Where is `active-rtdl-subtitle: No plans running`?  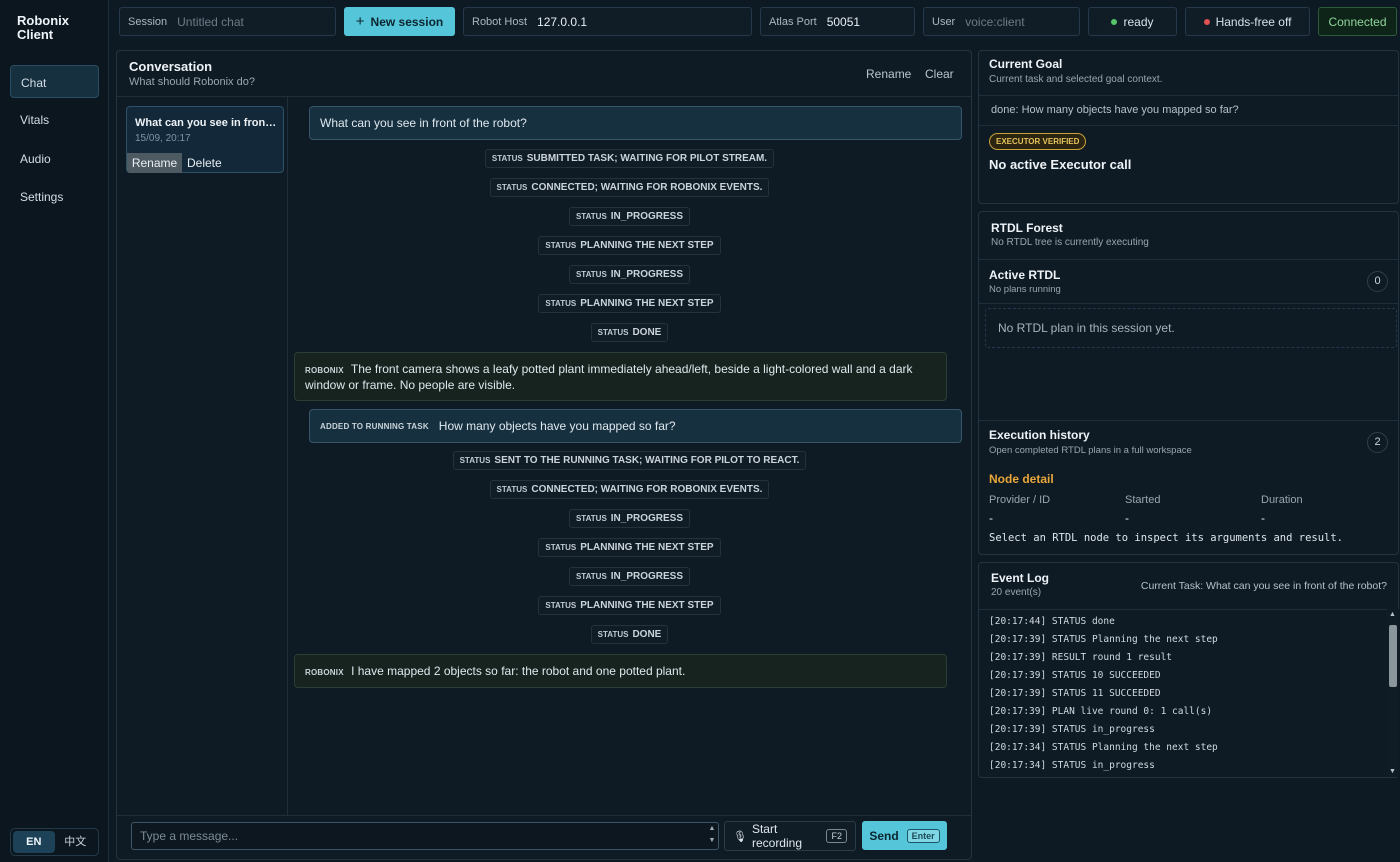
active-rtdl-subtitle: No plans running is located at coordinates (1025, 289).